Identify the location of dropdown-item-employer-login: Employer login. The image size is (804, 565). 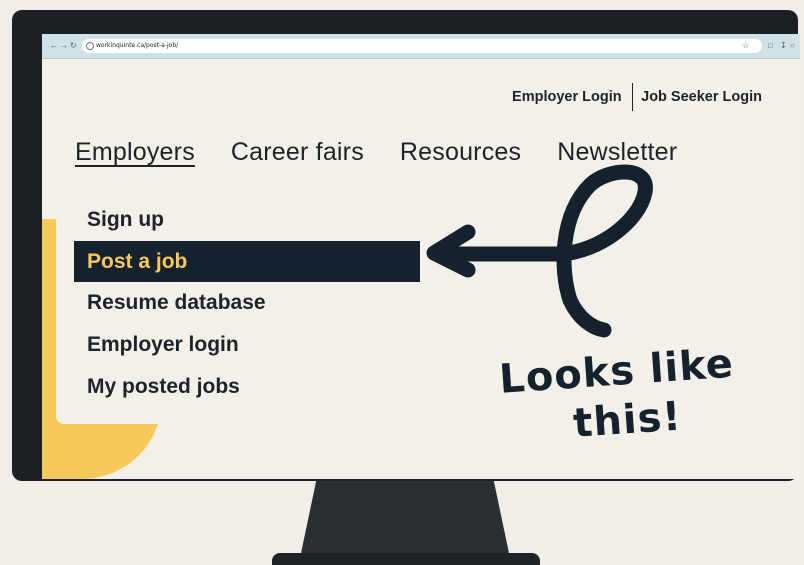
(247, 345).